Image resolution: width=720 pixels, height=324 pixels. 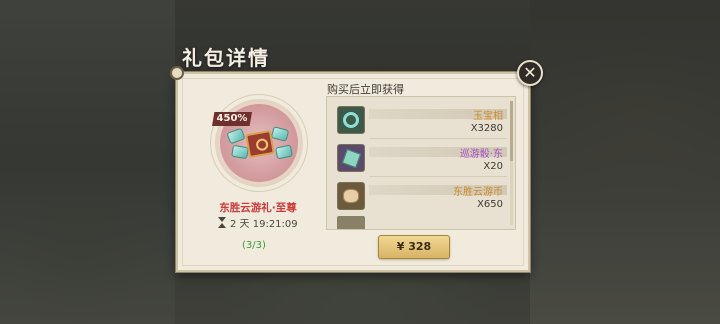 I want to click on reward-quantity: X650, so click(x=490, y=204).